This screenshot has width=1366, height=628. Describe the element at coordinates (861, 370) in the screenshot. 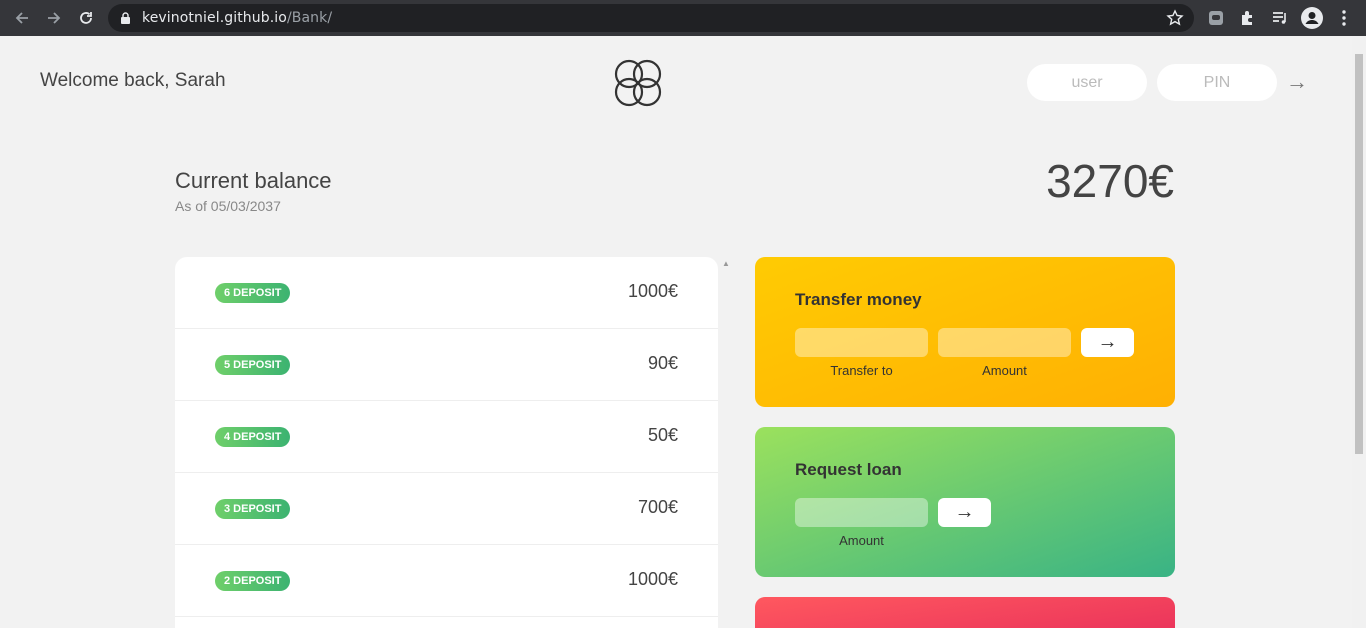

I see `transfer-to-label: Transfer to` at that location.